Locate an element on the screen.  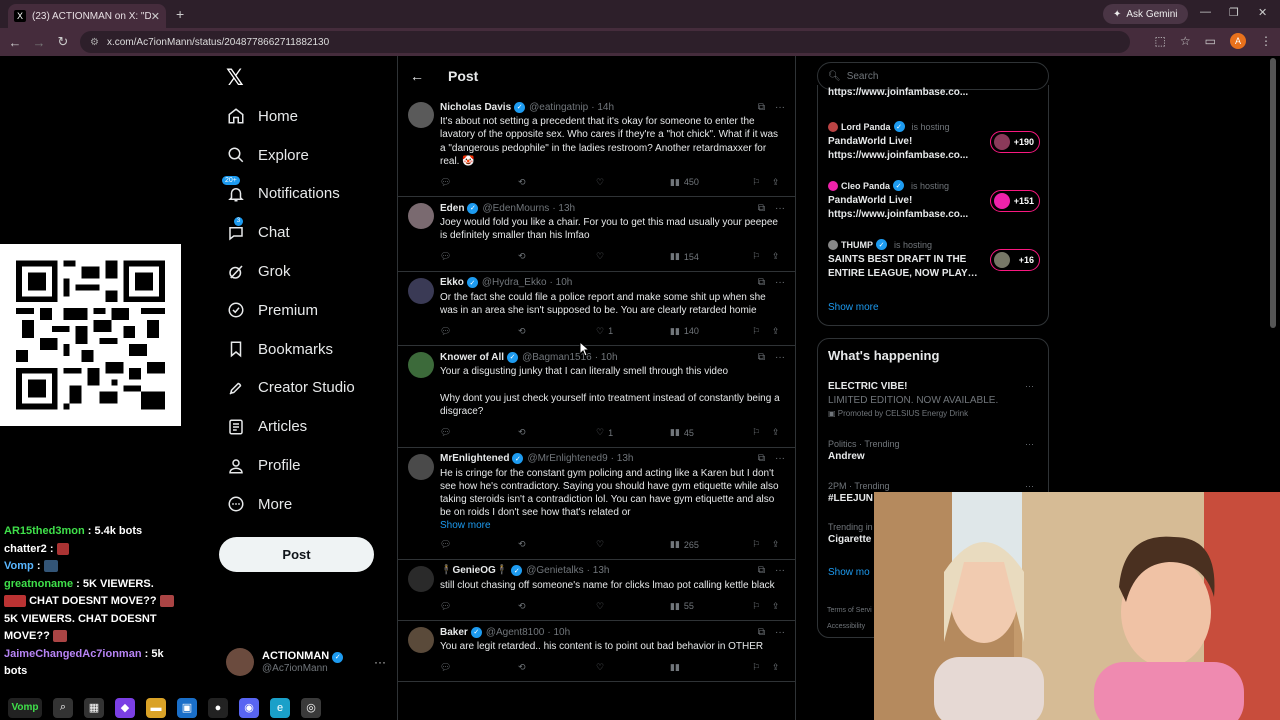
author-handle: @Hydra_Ekko is located at coordinates (514, 282).